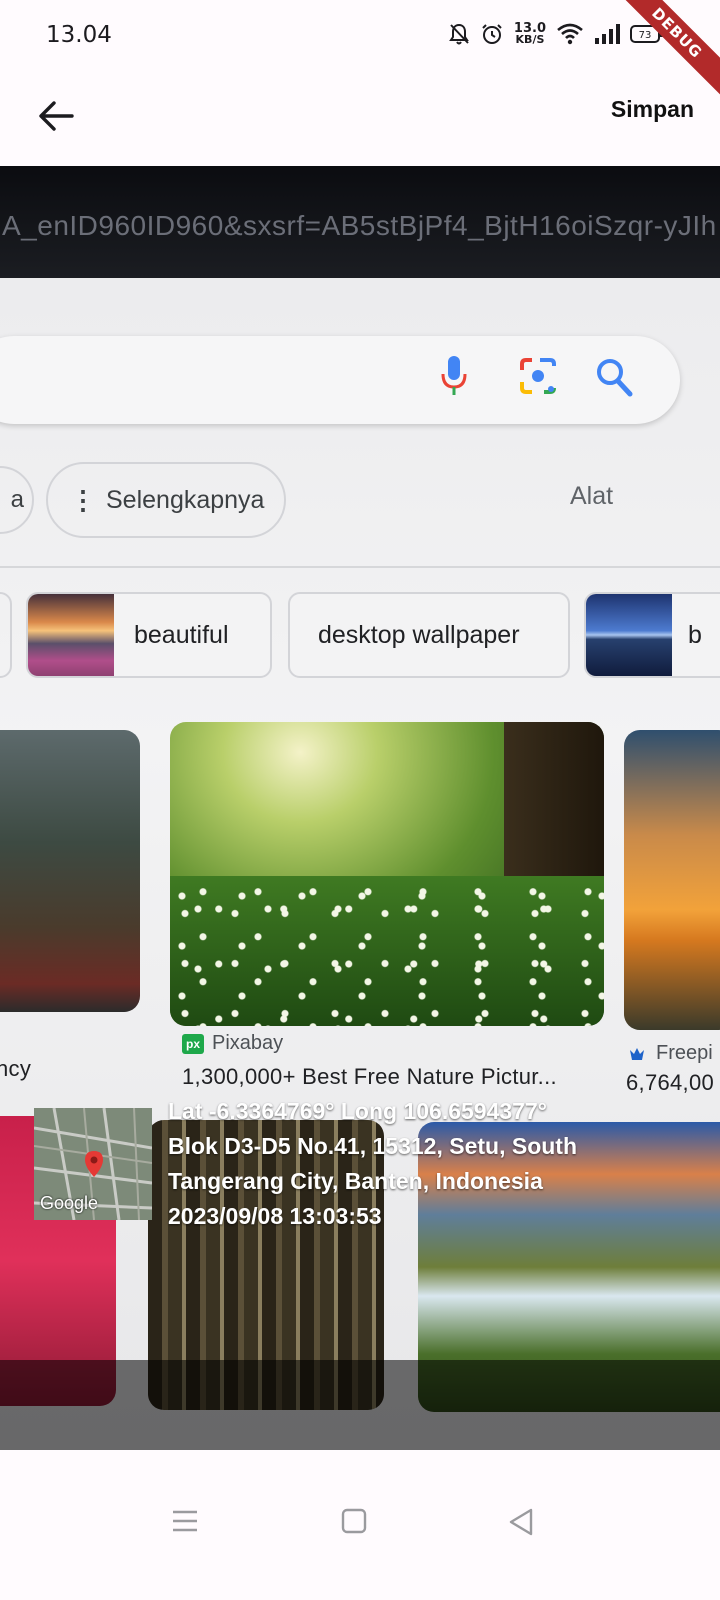 Image resolution: width=720 pixels, height=1600 pixels. I want to click on filter-chip-partial-label: a, so click(17, 499).